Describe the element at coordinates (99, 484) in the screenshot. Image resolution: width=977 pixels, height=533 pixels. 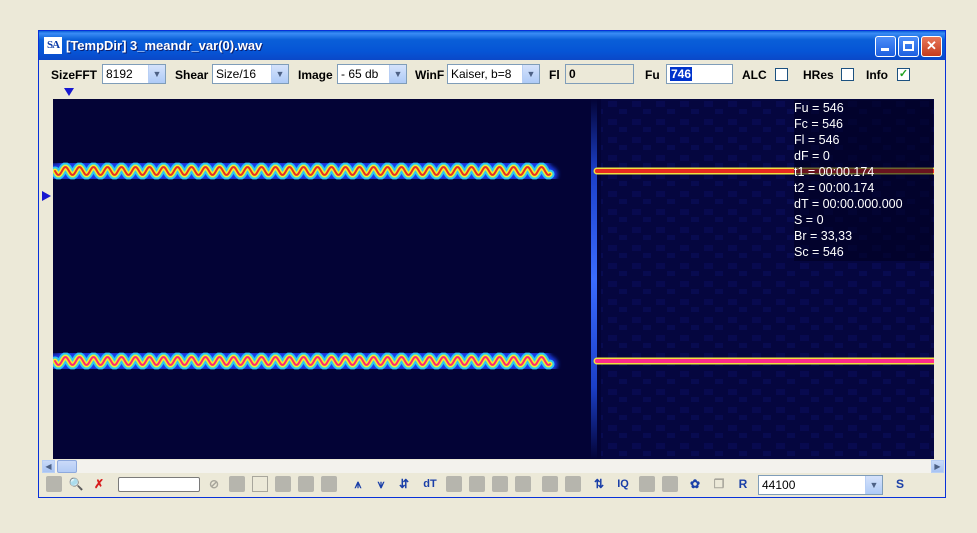
I see `cancel-icon: ✗` at that location.